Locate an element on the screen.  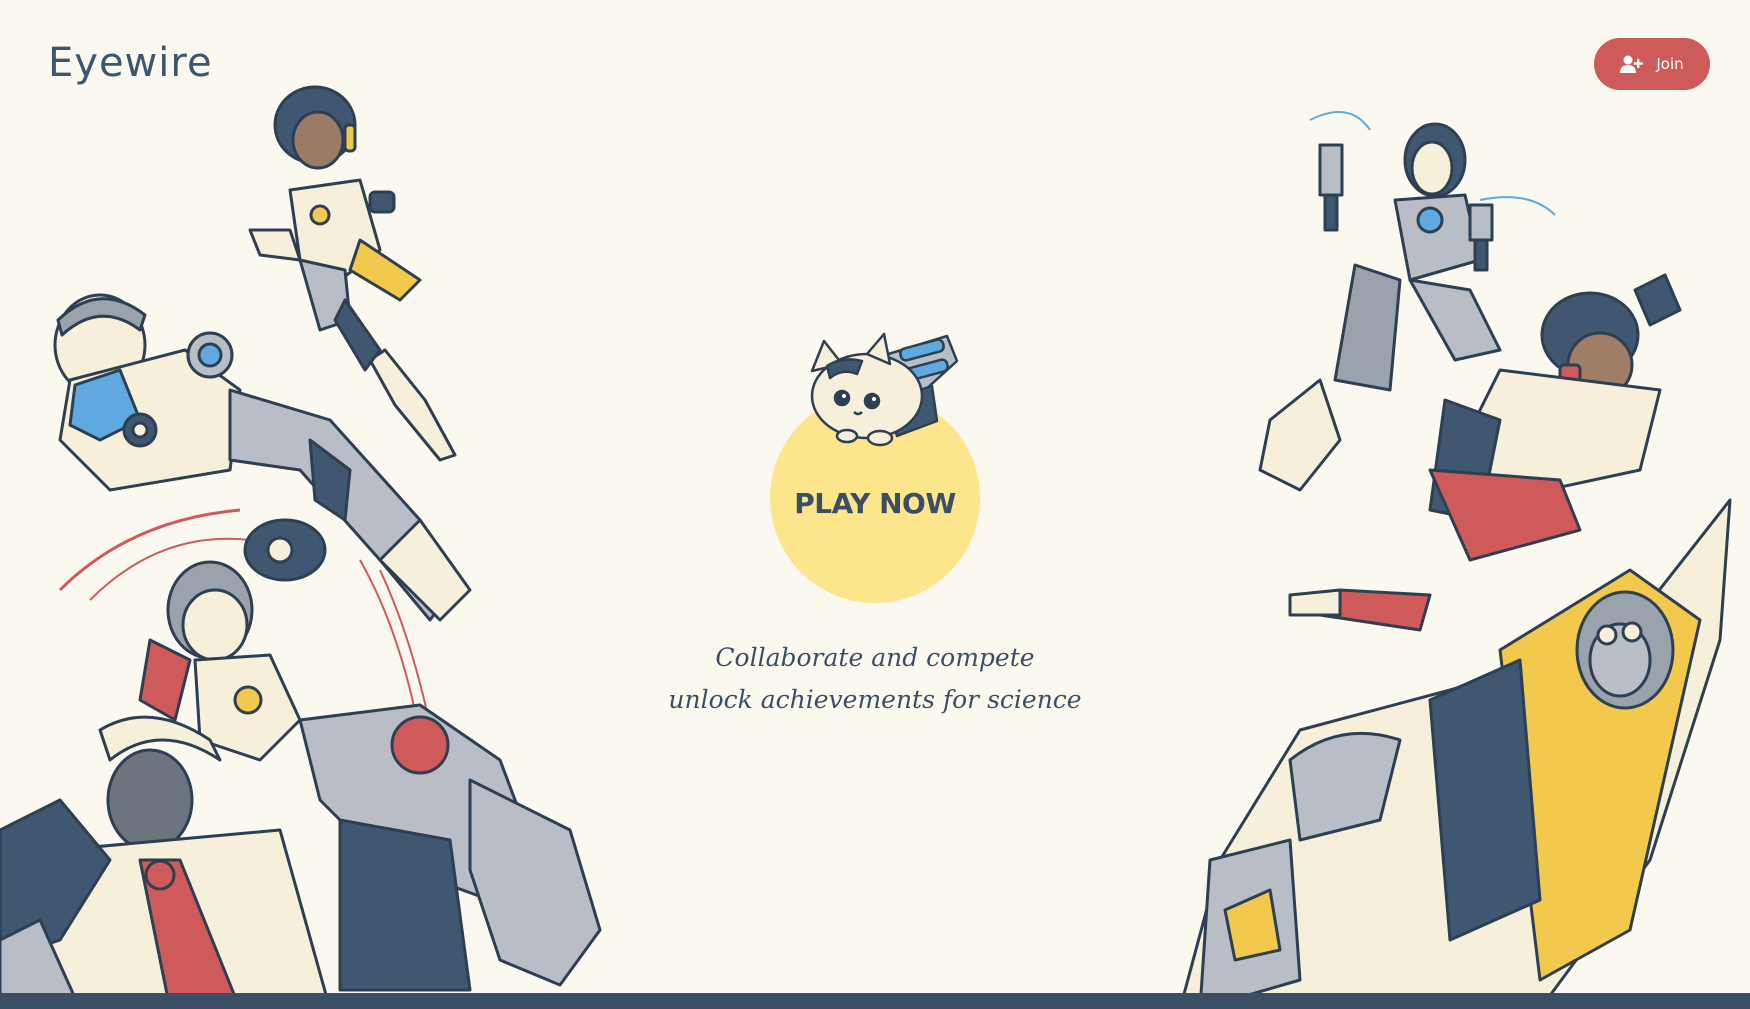
play-now-button: PLAY NOW is located at coordinates (875, 498).